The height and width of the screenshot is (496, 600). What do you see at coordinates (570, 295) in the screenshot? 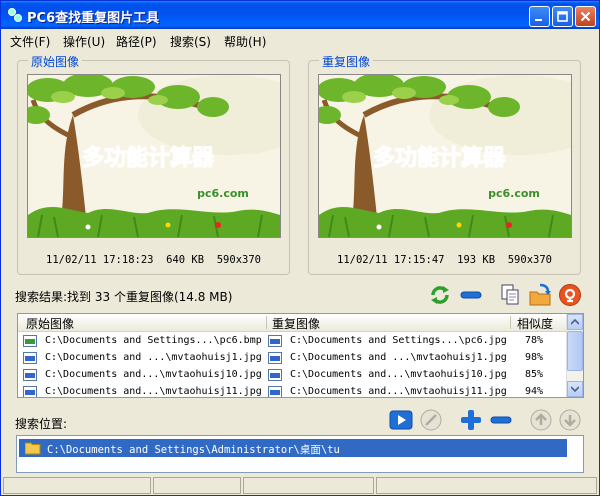
I see `delete-icon` at bounding box center [570, 295].